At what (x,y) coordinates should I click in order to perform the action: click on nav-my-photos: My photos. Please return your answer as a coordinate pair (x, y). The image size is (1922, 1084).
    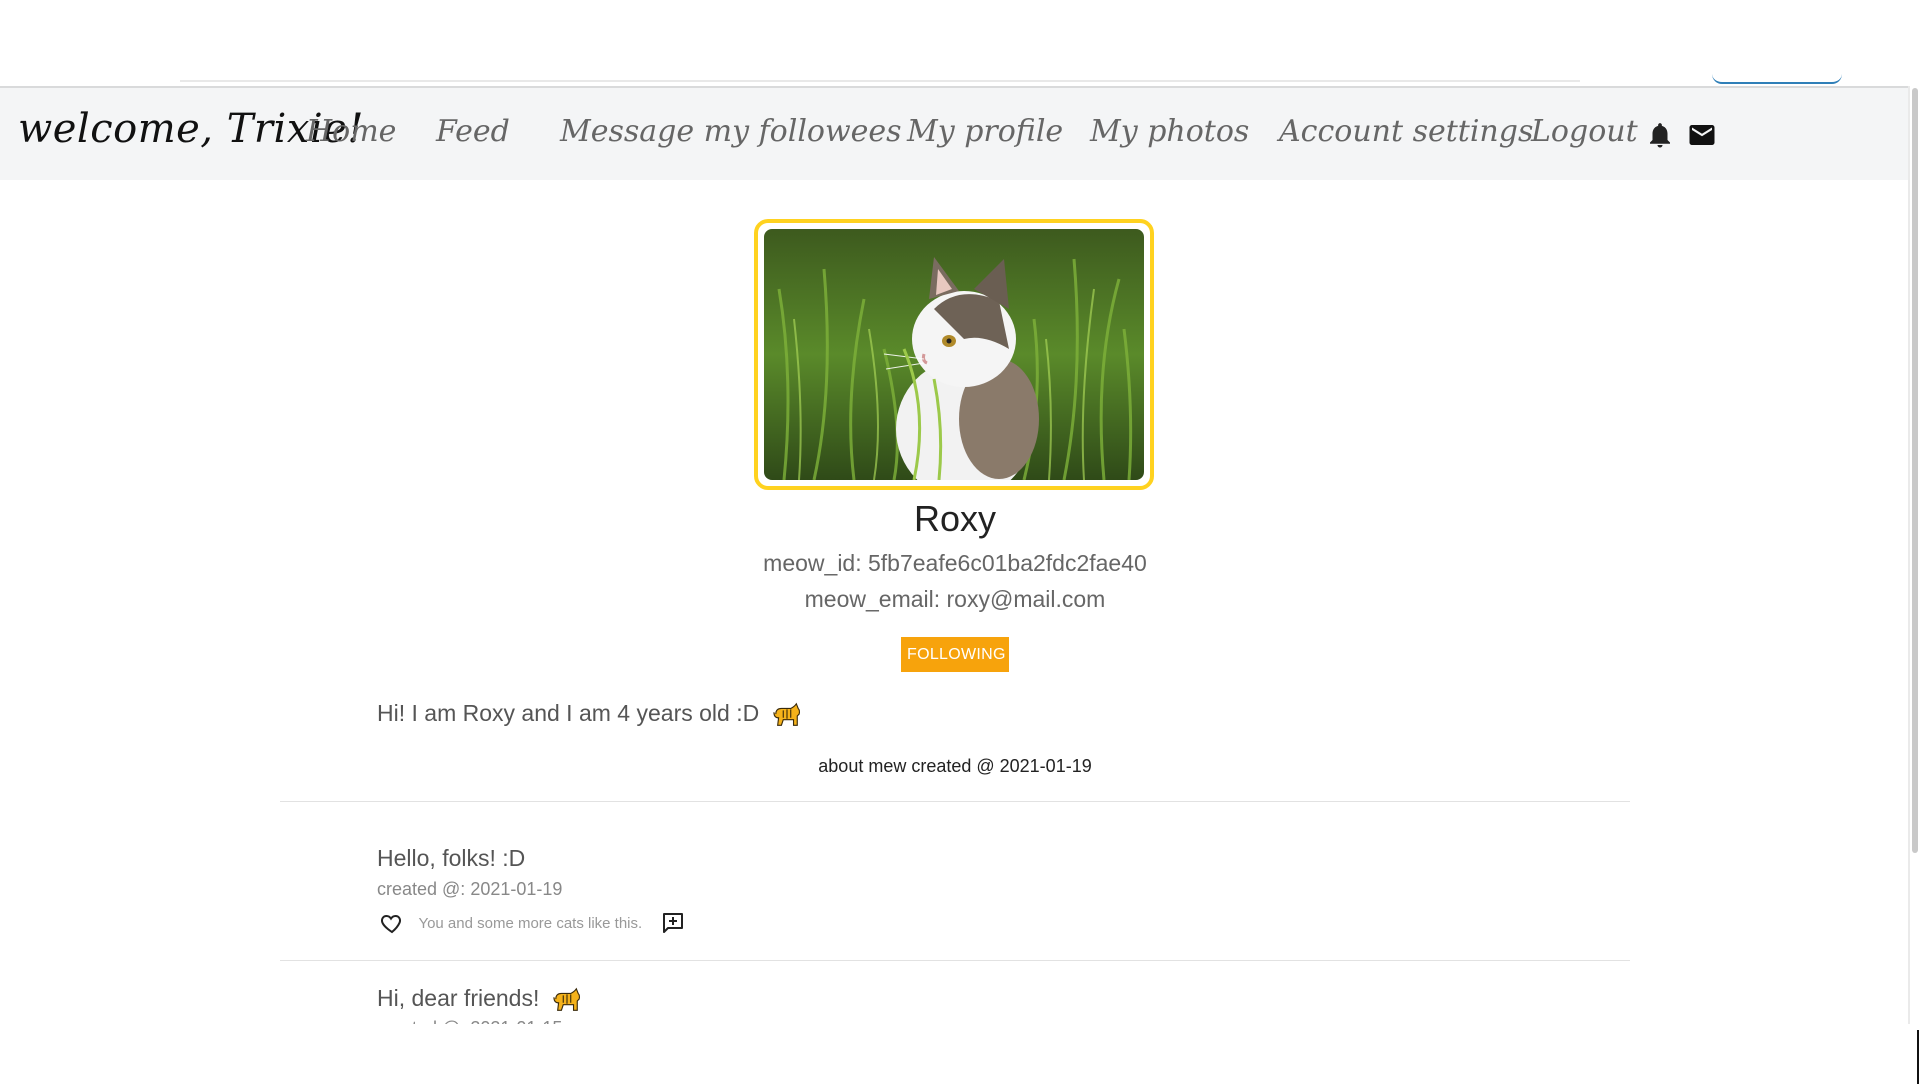
    Looking at the image, I should click on (1169, 131).